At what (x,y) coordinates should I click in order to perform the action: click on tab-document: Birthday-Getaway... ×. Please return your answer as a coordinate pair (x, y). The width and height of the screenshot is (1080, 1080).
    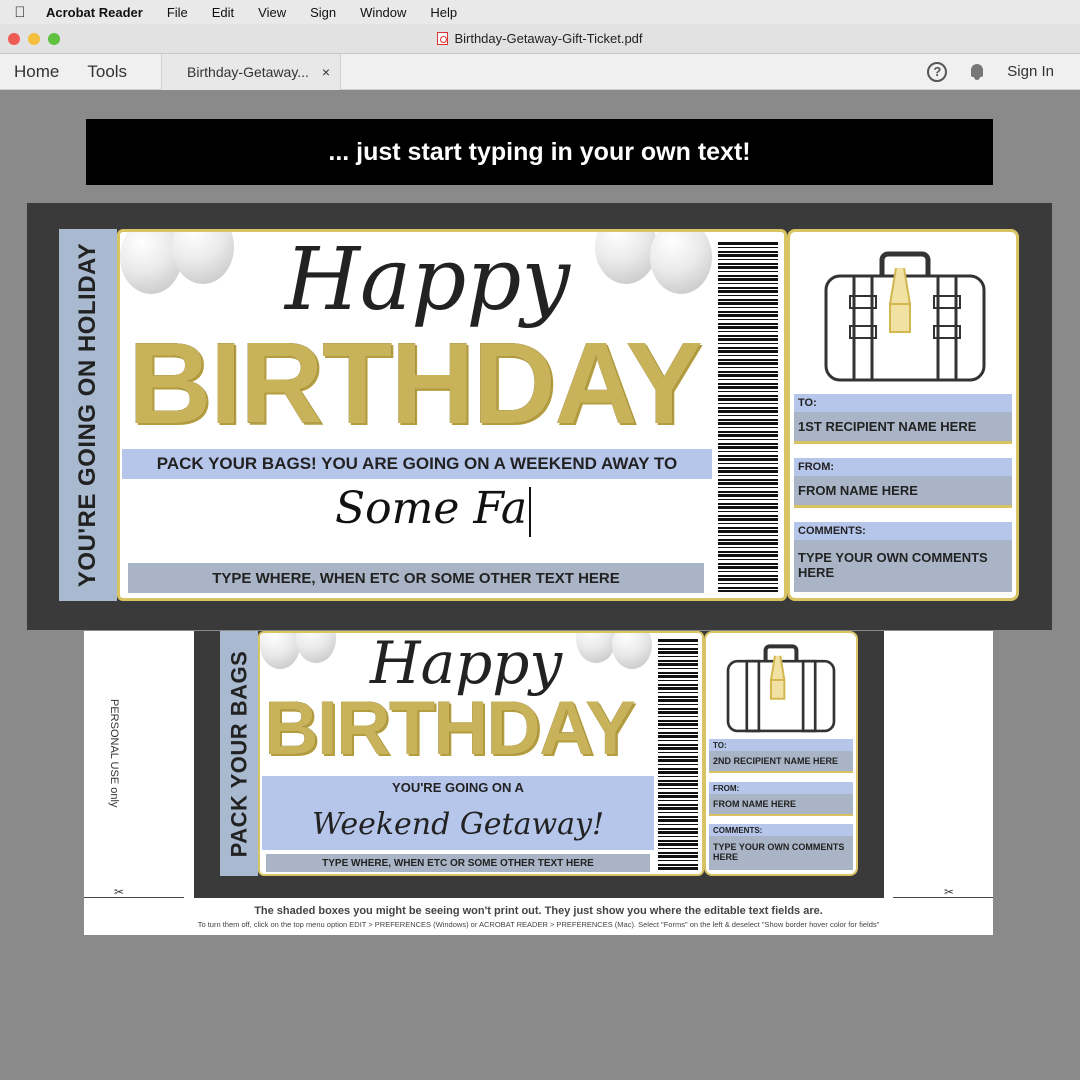
    Looking at the image, I should click on (251, 71).